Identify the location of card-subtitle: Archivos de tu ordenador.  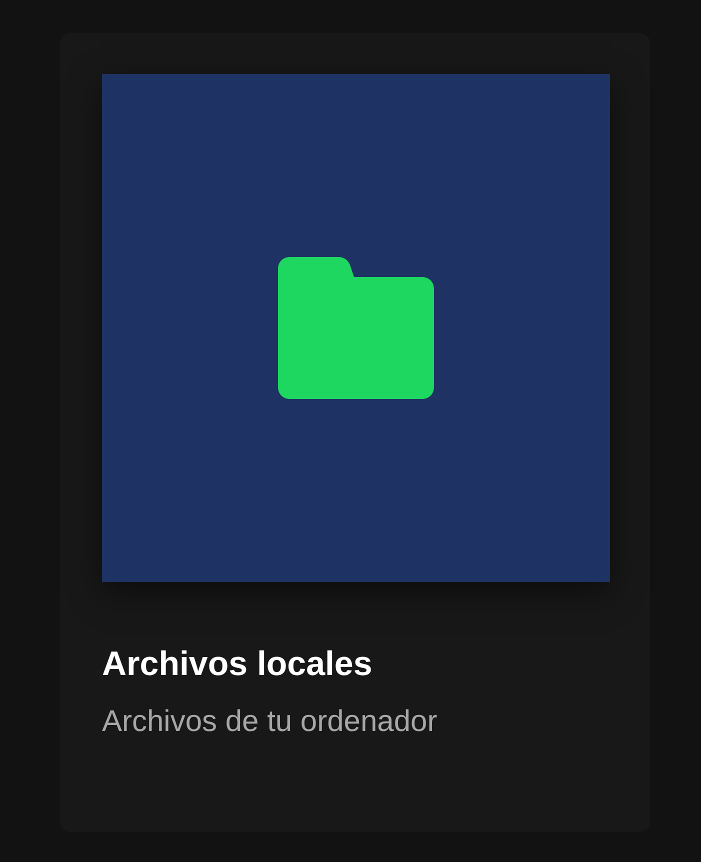
(270, 722).